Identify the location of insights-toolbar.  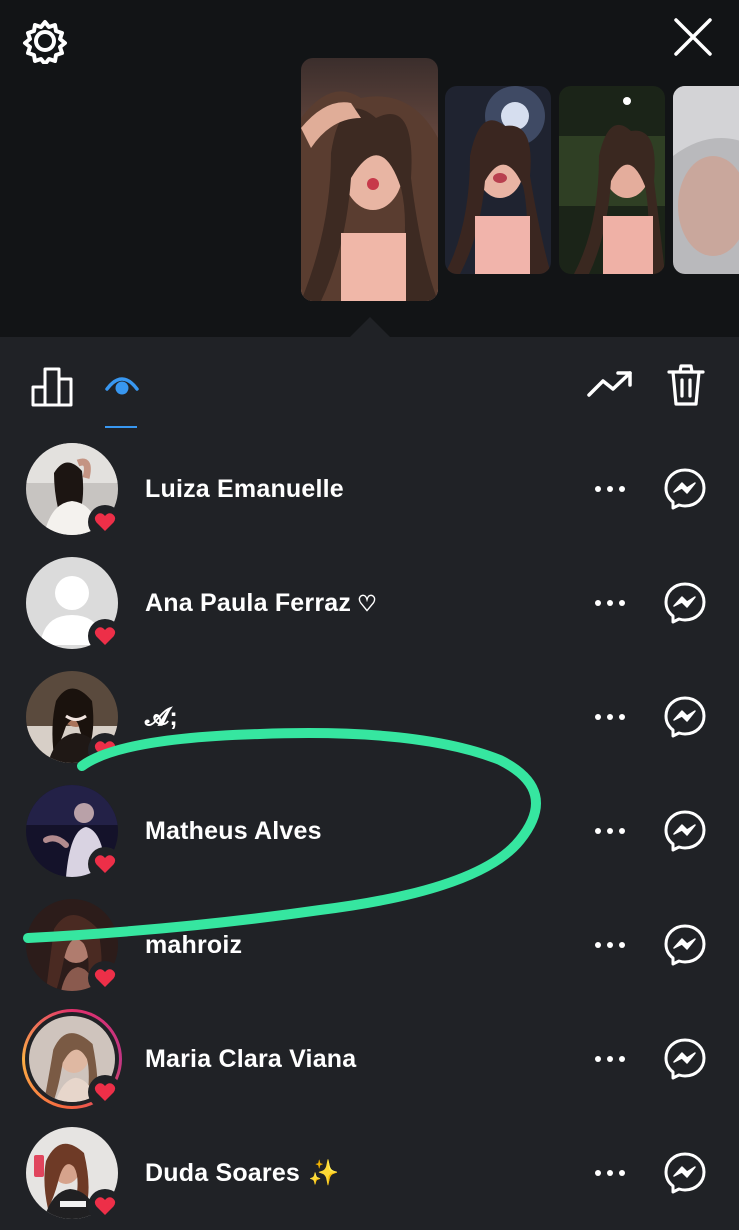
(369, 387).